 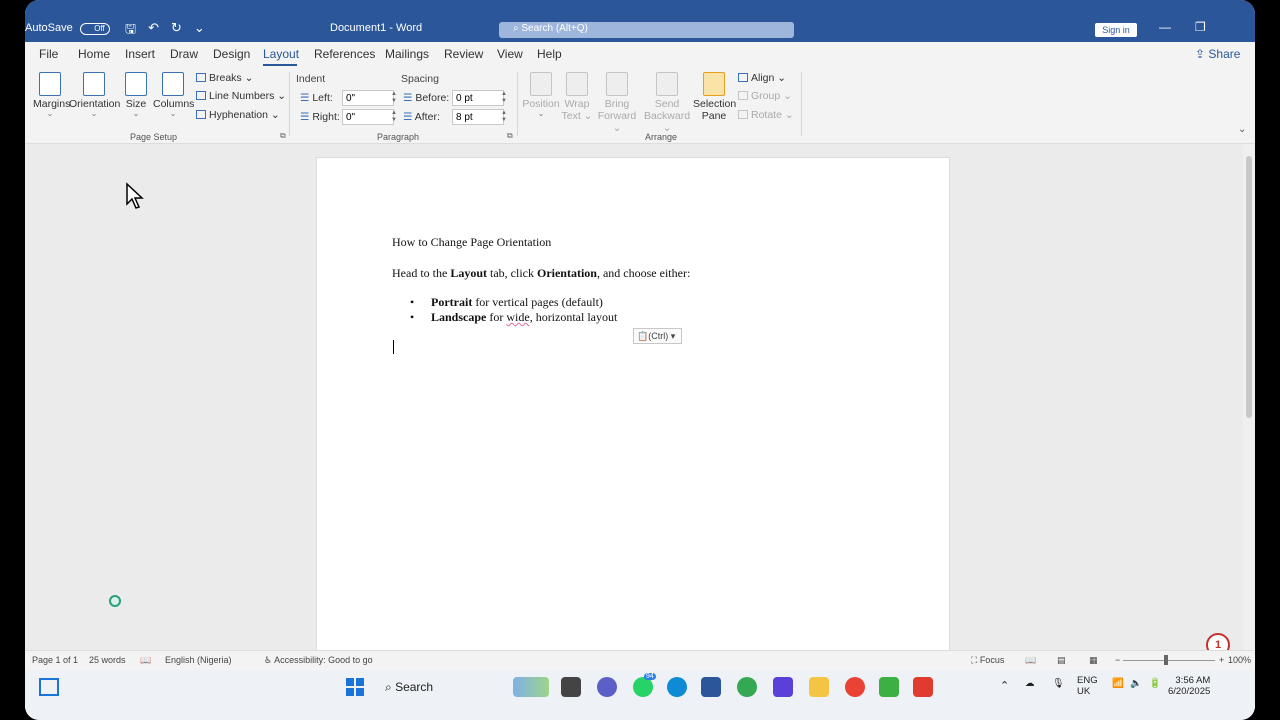 I want to click on collapse-ribbon-icon: ⌄, so click(x=1242, y=129).